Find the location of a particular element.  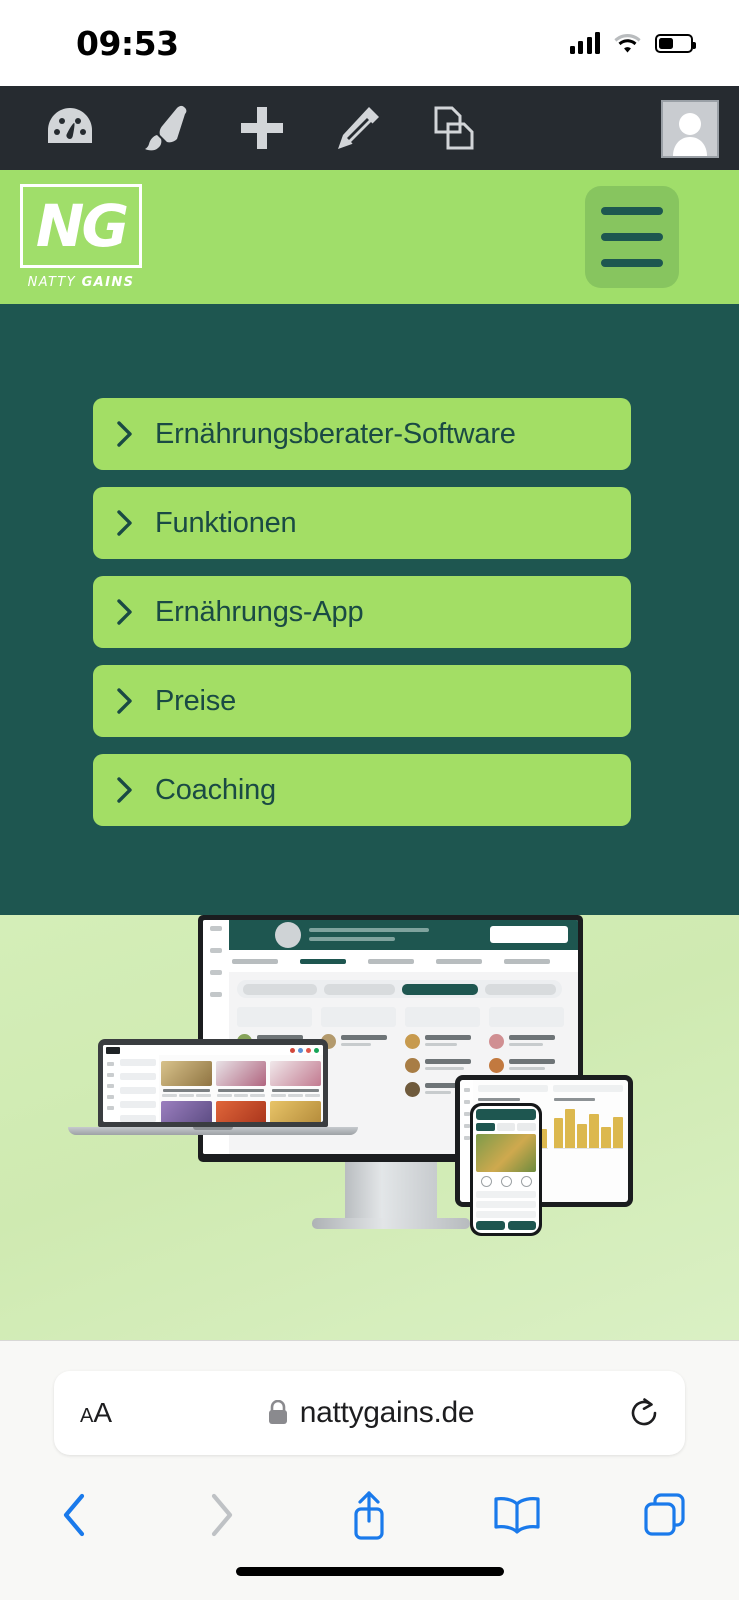

laptop-sidebar is located at coordinates (110, 1088).